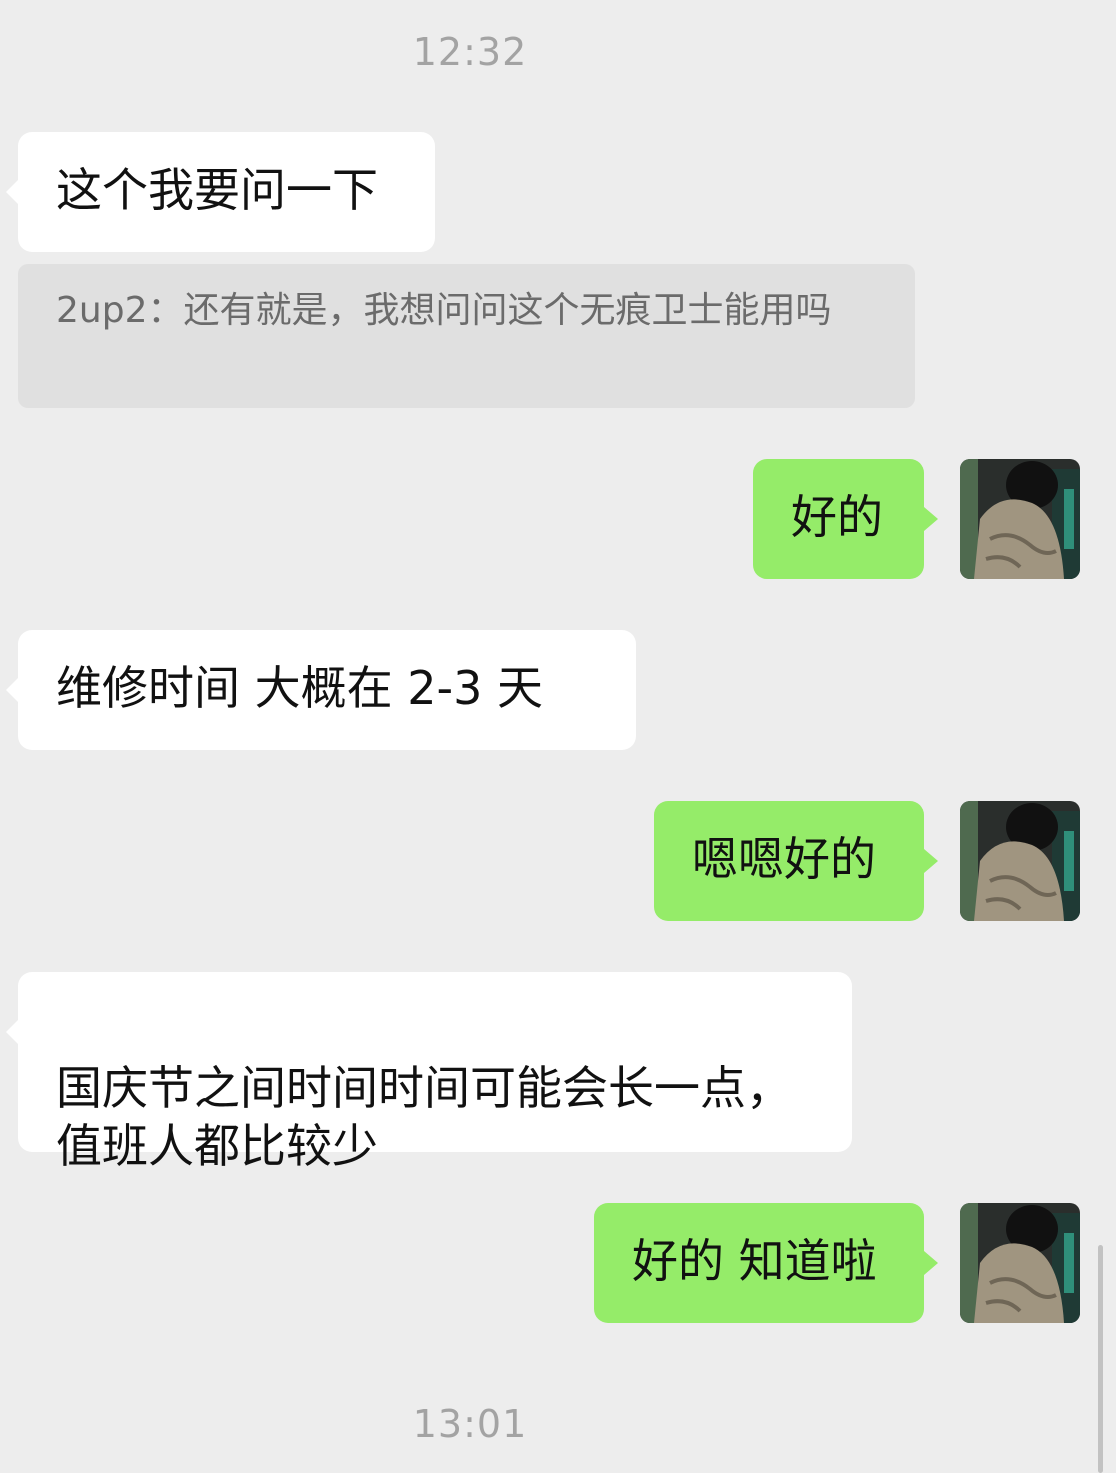  I want to click on message-bubble-incoming: 这个我要问一下, so click(220, 192).